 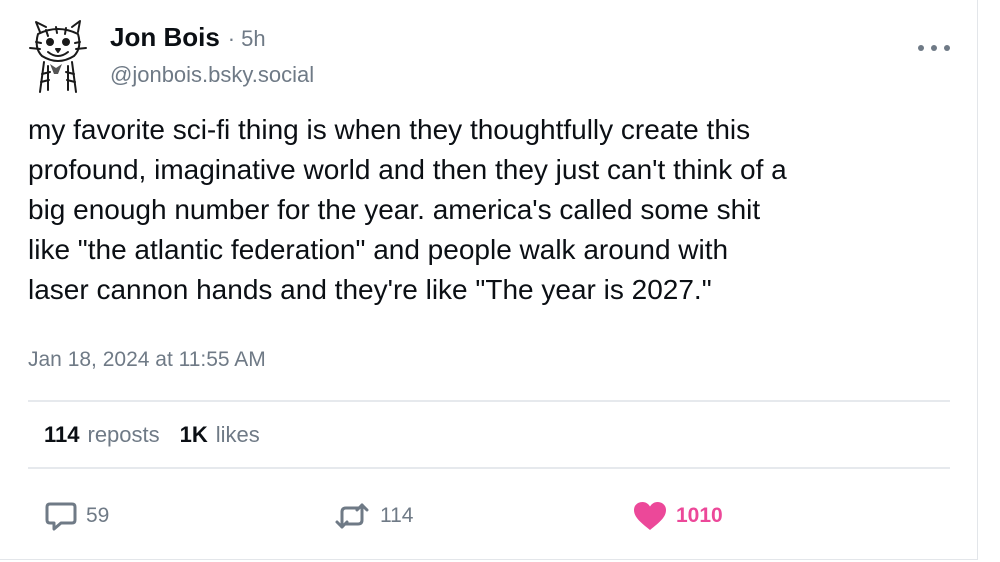 I want to click on post-time-ago: 5h, so click(x=253, y=39).